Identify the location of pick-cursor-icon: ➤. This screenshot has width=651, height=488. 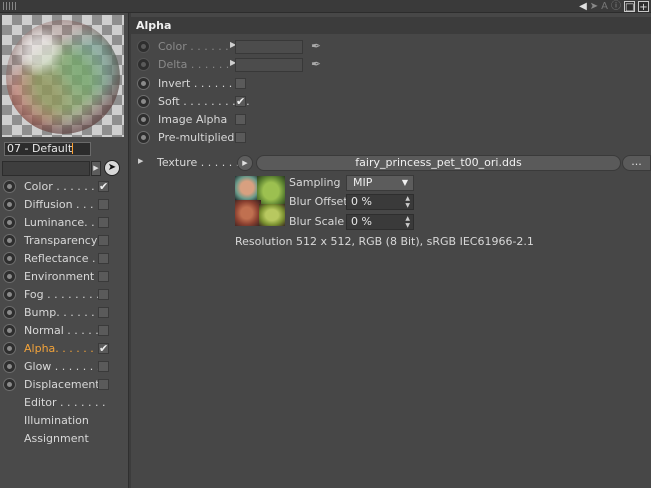
(112, 168).